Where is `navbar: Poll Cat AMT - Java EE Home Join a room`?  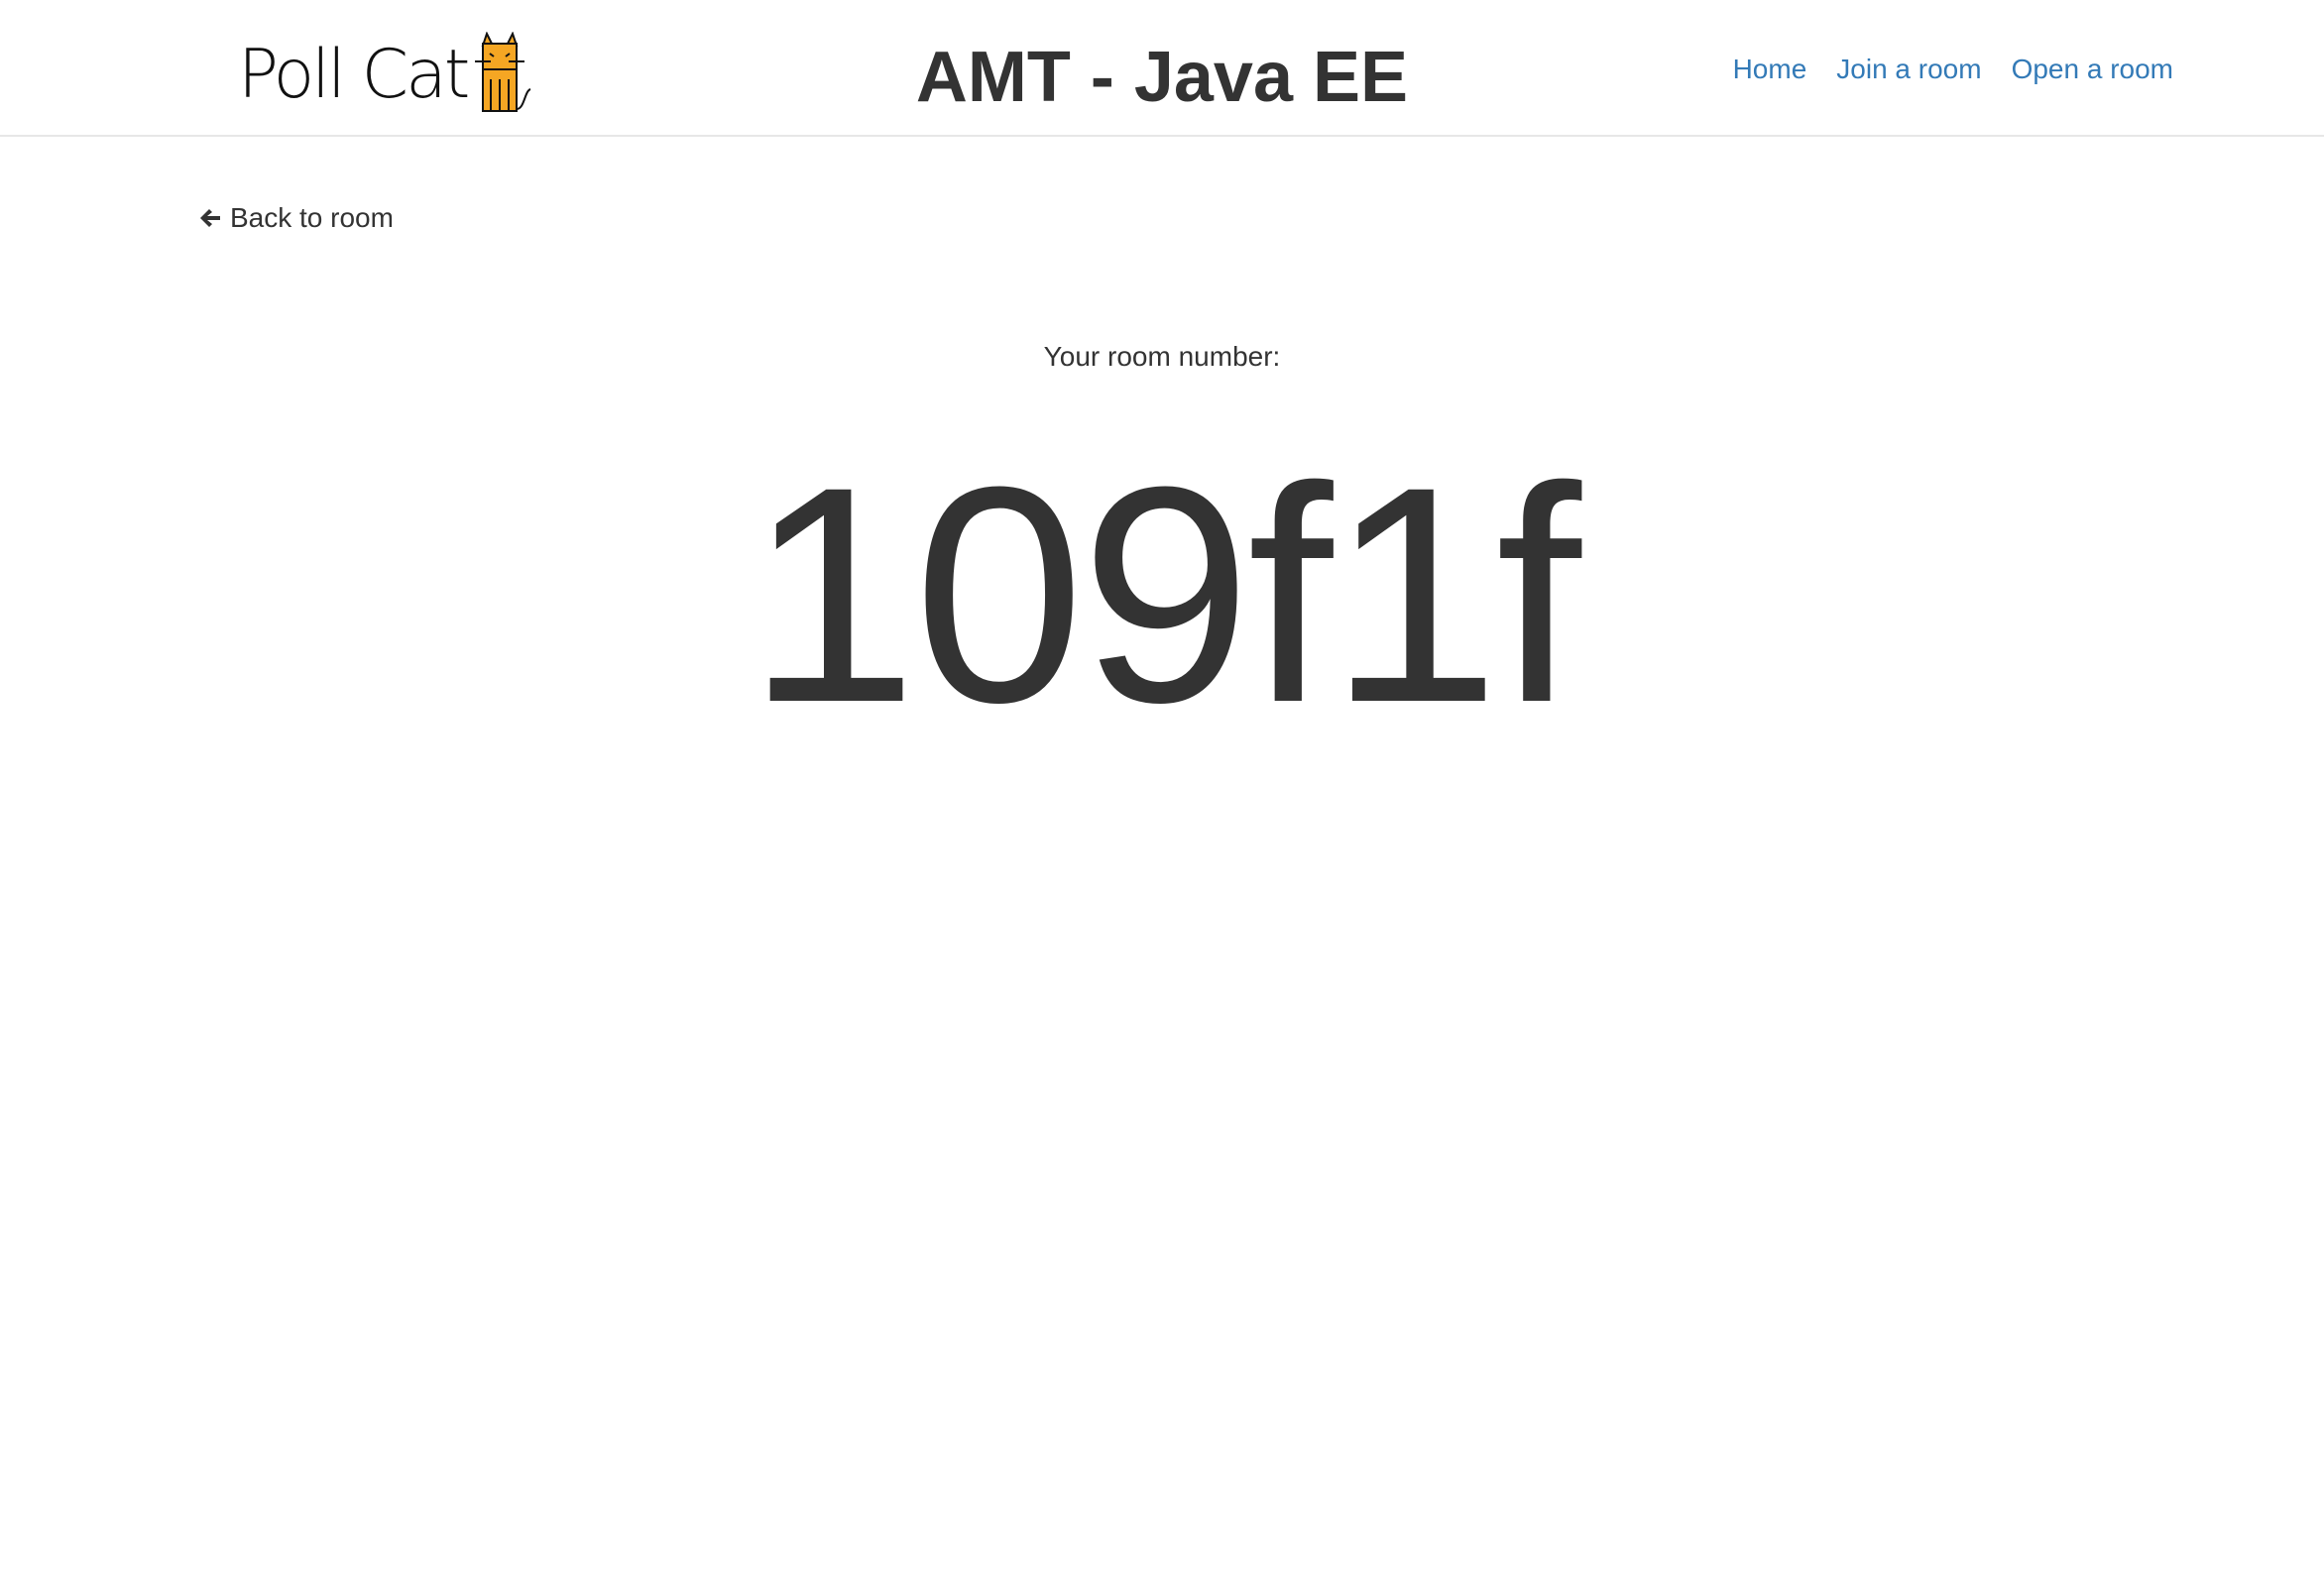 navbar: Poll Cat AMT - Java EE Home Join a room is located at coordinates (1162, 68).